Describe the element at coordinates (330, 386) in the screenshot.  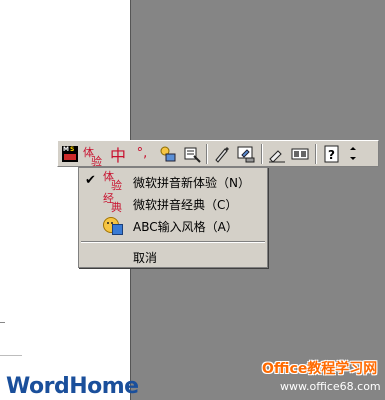
I see `site-watermark-url: www.office68.com` at that location.